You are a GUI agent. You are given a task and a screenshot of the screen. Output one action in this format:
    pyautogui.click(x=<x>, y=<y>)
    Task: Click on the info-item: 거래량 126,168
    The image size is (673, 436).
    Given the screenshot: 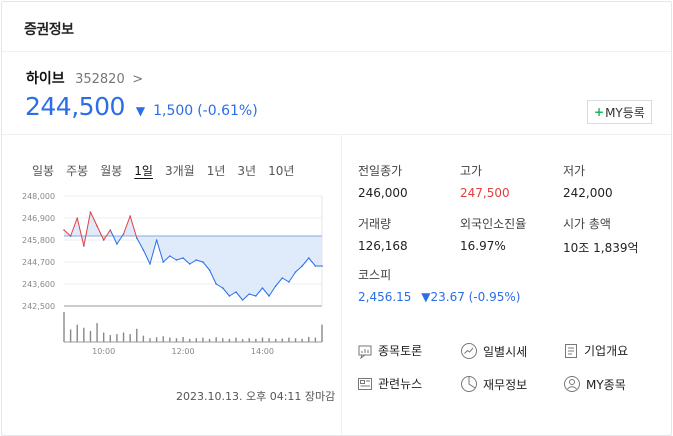 What is the action you would take?
    pyautogui.click(x=383, y=234)
    